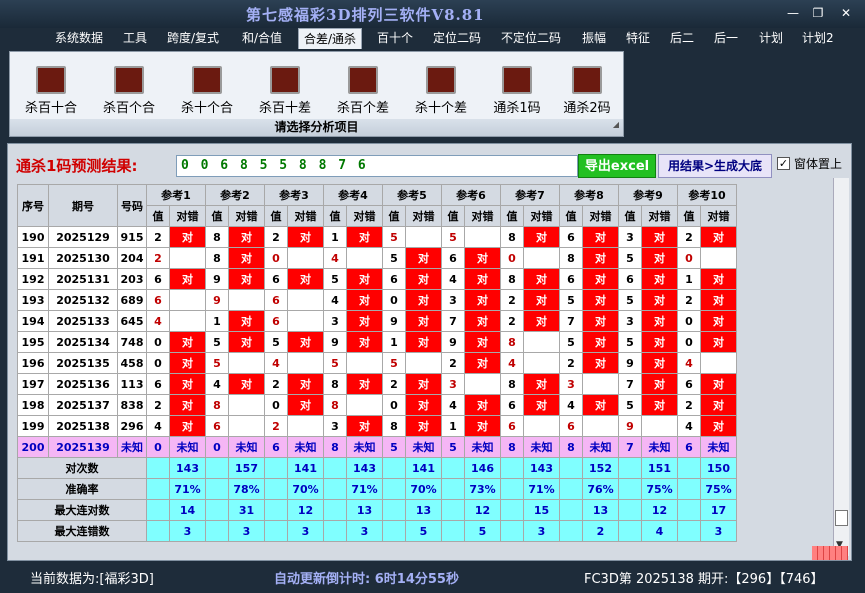  Describe the element at coordinates (33, 426) in the screenshot. I see `seq-cell: 199` at that location.